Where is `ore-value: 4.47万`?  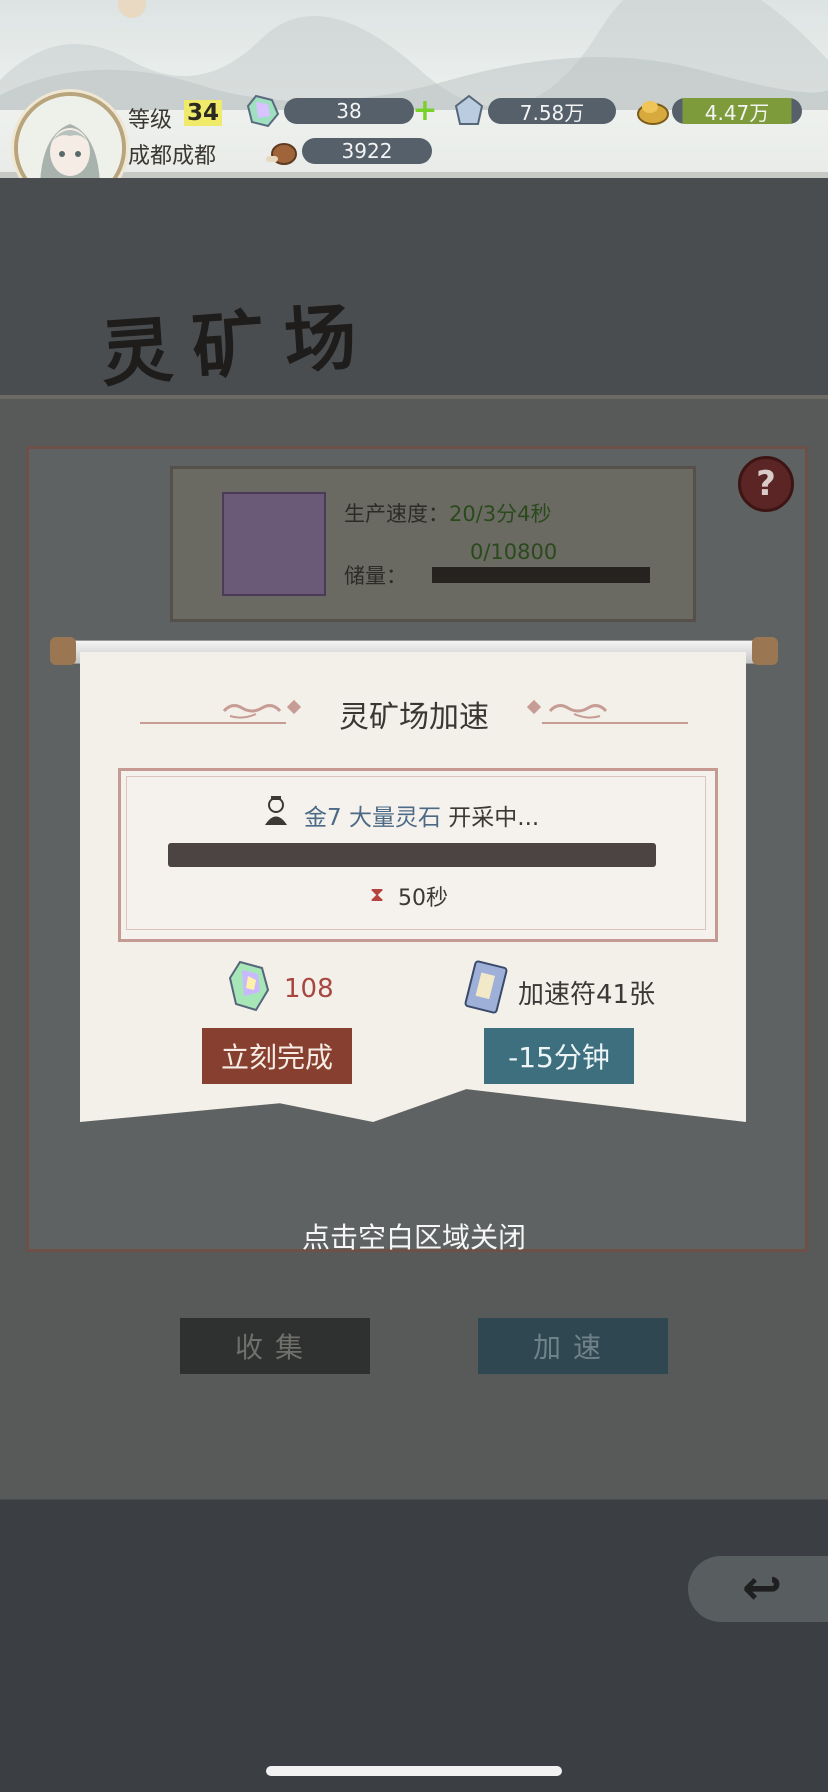 ore-value: 4.47万 is located at coordinates (737, 111).